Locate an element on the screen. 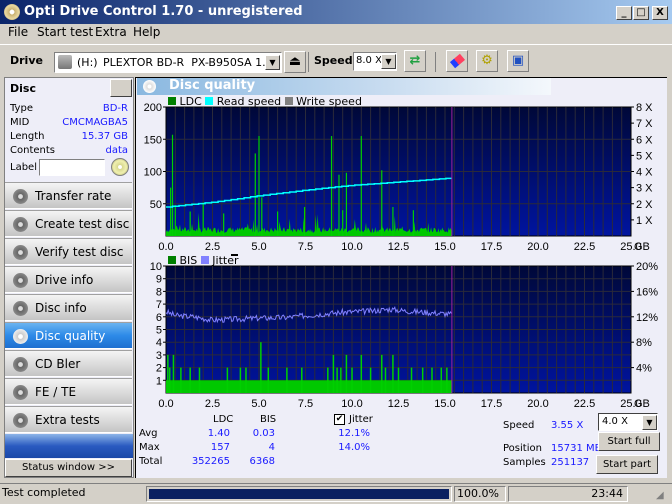 The image size is (672, 504). disc-header-button is located at coordinates (121, 88).